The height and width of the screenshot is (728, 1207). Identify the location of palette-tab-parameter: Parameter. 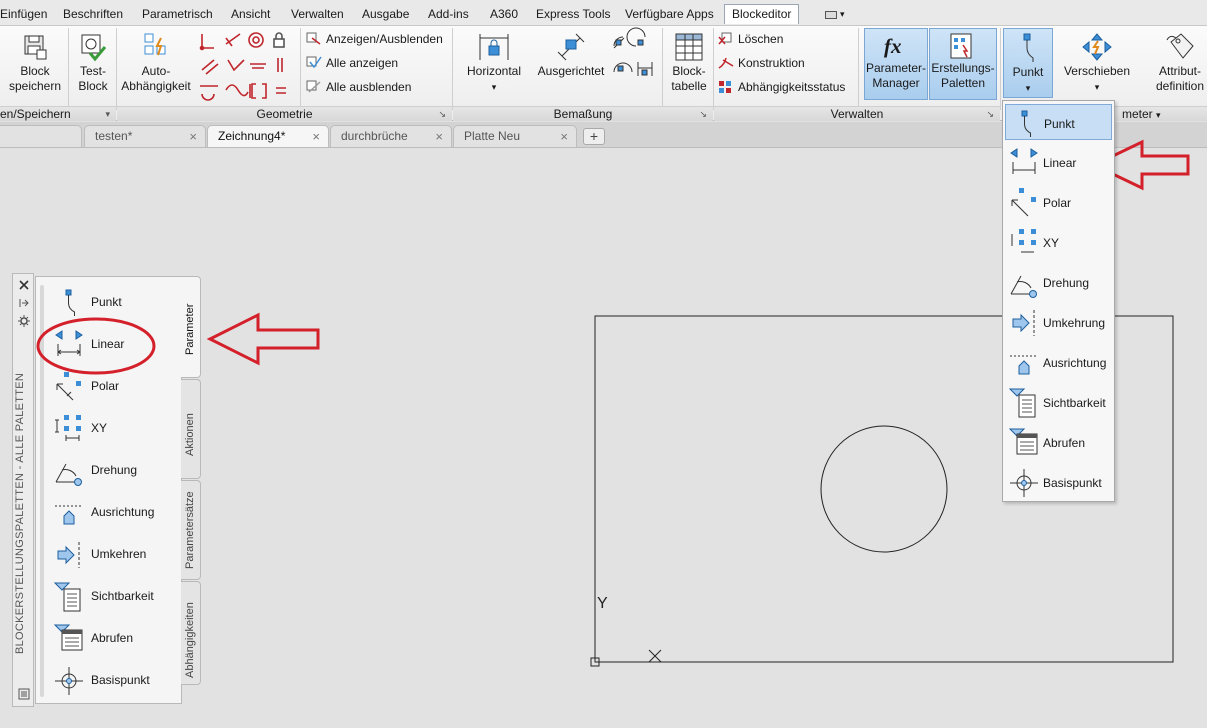
(191, 327).